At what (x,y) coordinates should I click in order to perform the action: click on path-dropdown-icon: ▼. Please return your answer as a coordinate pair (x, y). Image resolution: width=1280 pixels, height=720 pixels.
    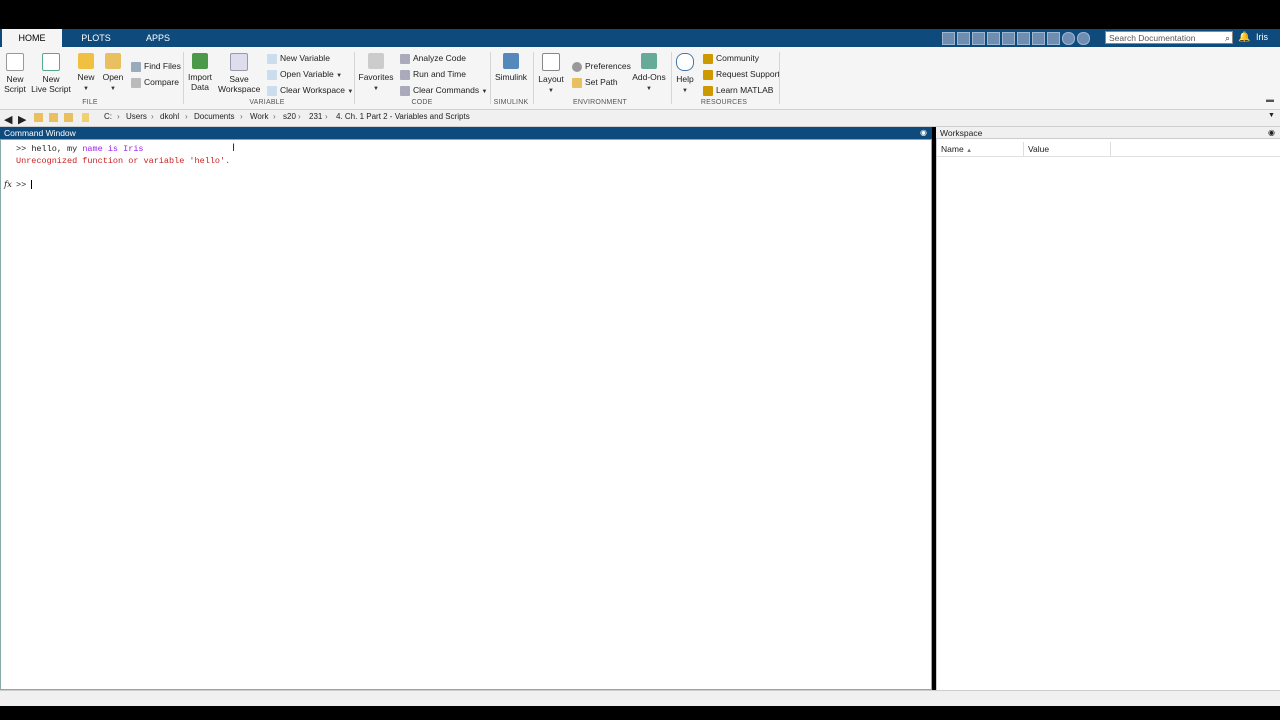
    Looking at the image, I should click on (1271, 115).